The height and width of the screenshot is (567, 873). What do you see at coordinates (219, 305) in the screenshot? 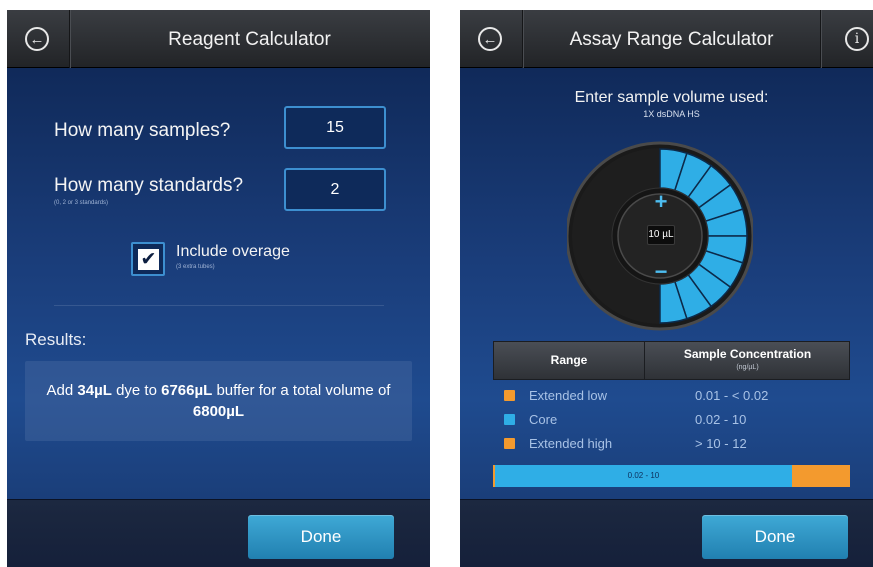
I see `divider` at bounding box center [219, 305].